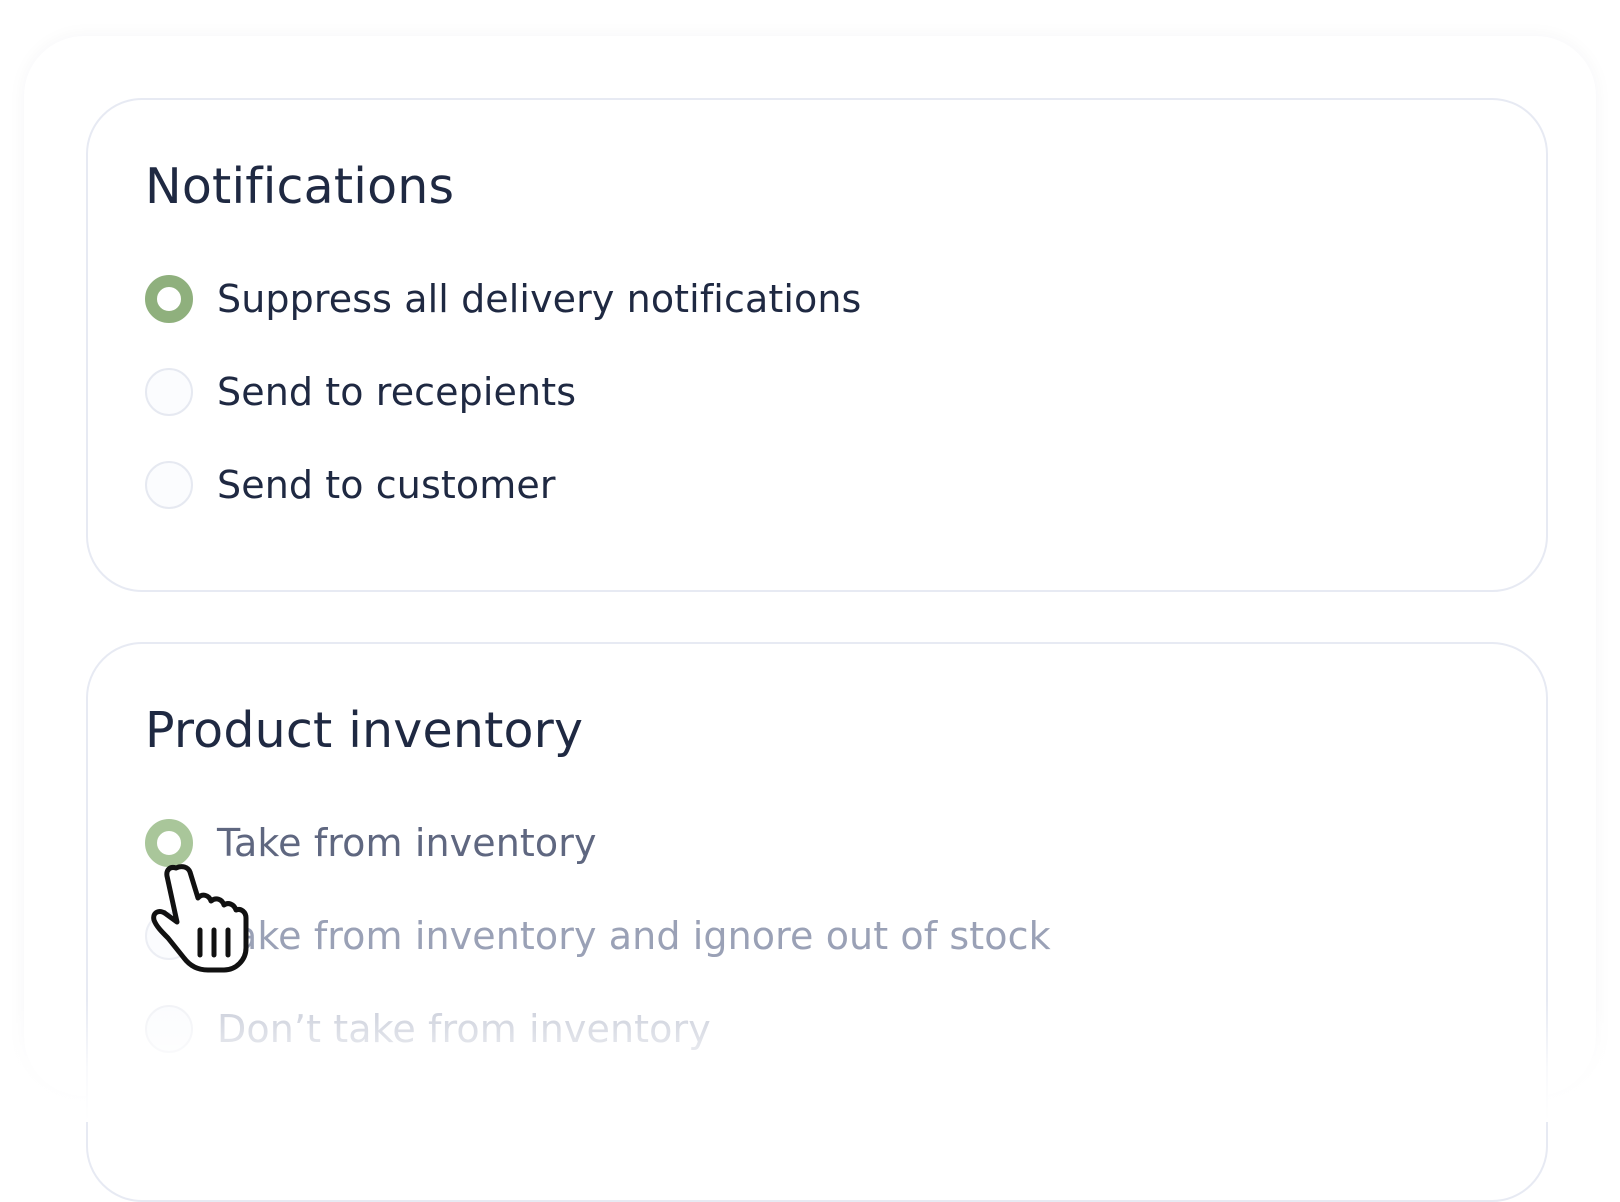  What do you see at coordinates (407, 843) in the screenshot?
I see `radio-option-label: Take from inventory` at bounding box center [407, 843].